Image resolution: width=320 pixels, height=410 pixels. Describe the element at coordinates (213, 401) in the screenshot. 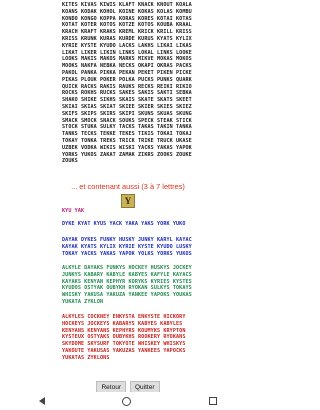

I see `recent-apps-icon` at that location.